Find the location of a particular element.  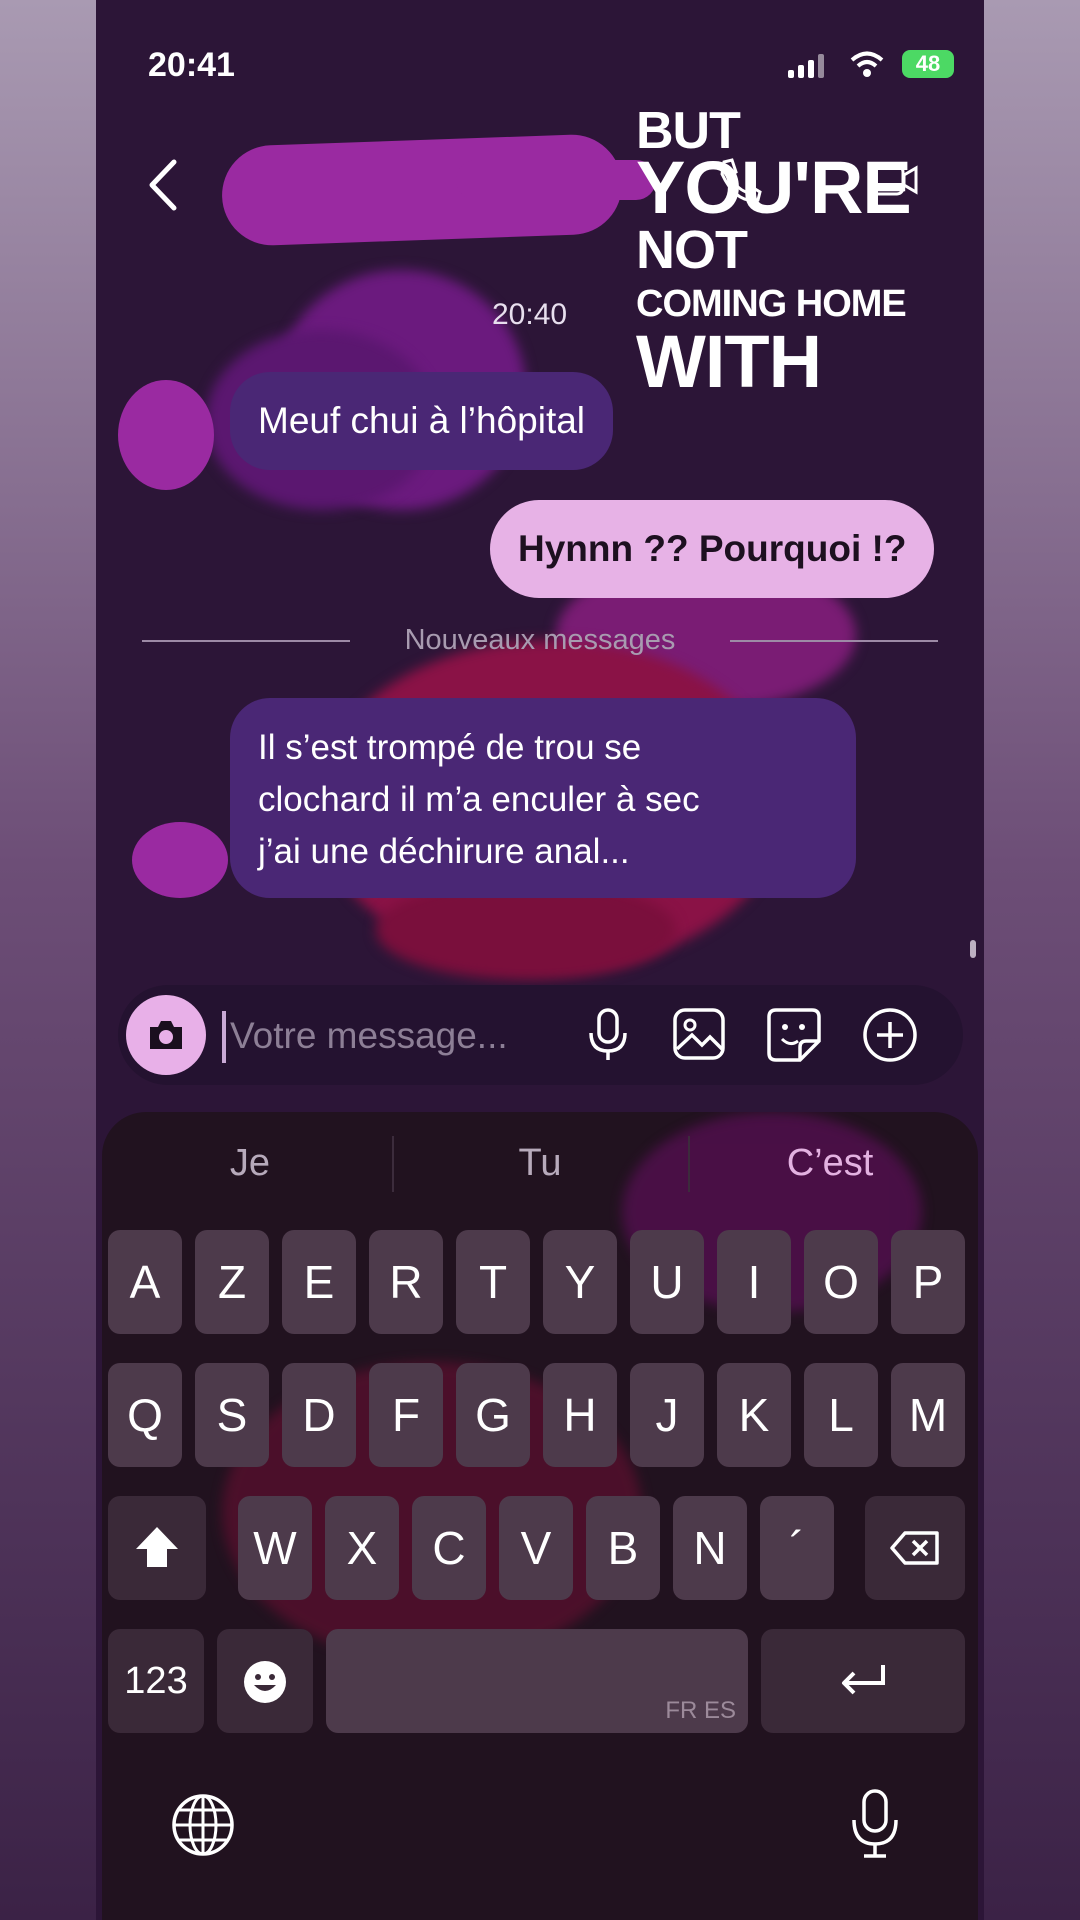

key: B is located at coordinates (623, 1548).